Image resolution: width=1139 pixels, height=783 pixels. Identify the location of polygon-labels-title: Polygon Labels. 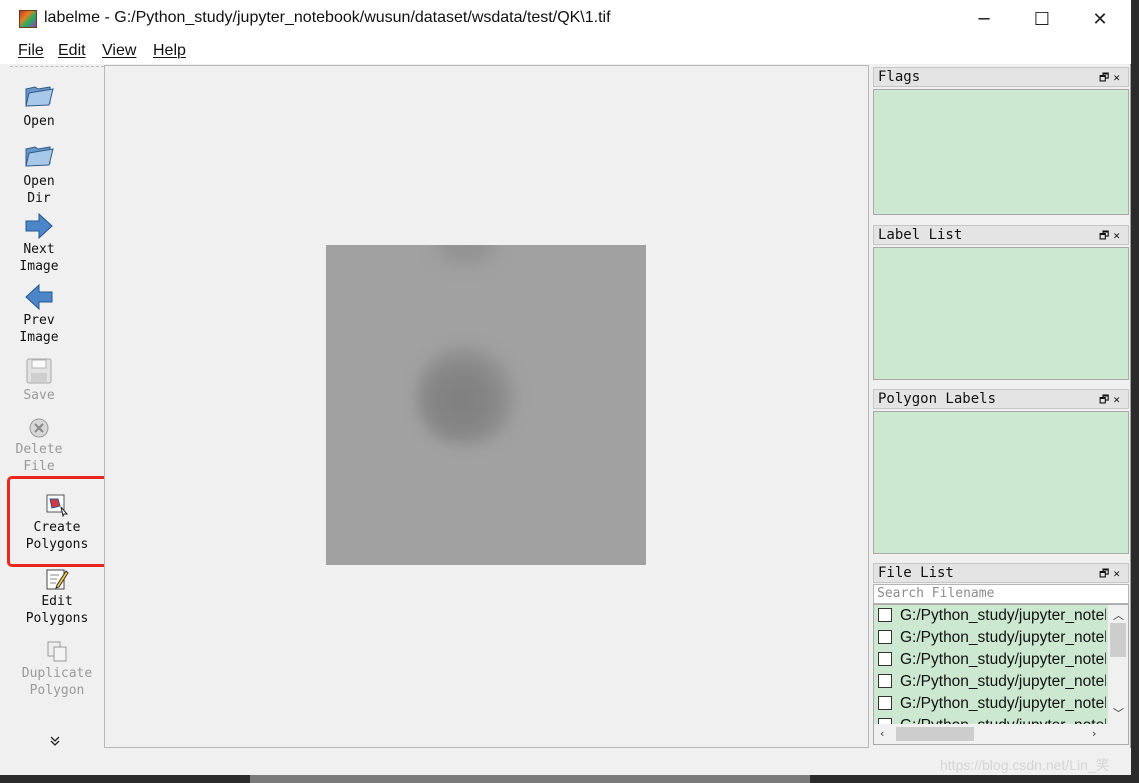
(937, 399).